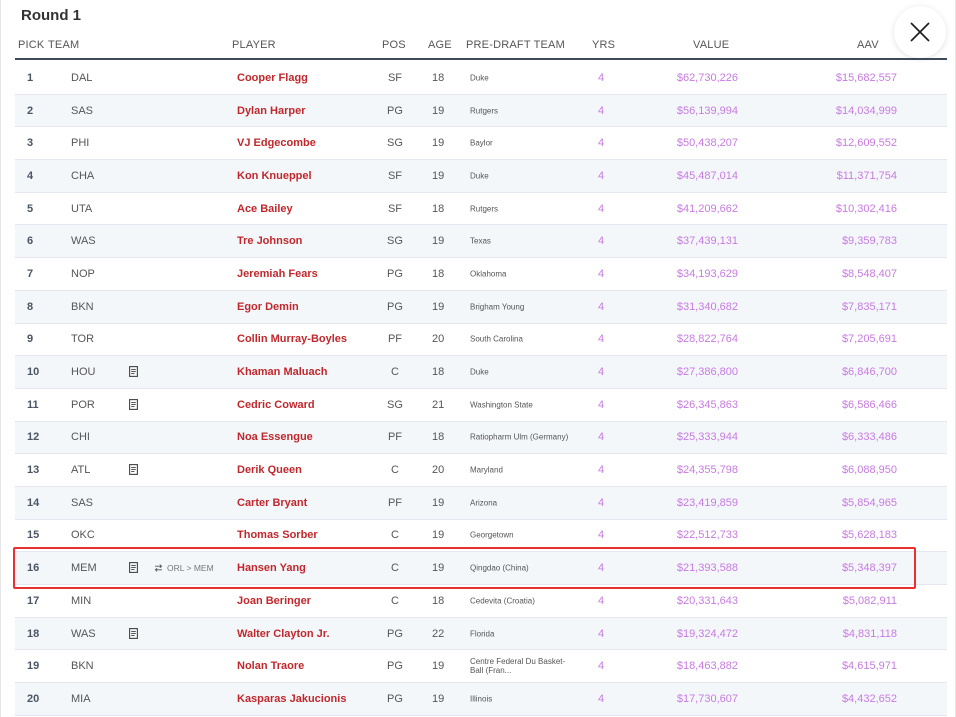 This screenshot has width=956, height=717. What do you see at coordinates (869, 372) in the screenshot?
I see `contract-aav: $6,846,700` at bounding box center [869, 372].